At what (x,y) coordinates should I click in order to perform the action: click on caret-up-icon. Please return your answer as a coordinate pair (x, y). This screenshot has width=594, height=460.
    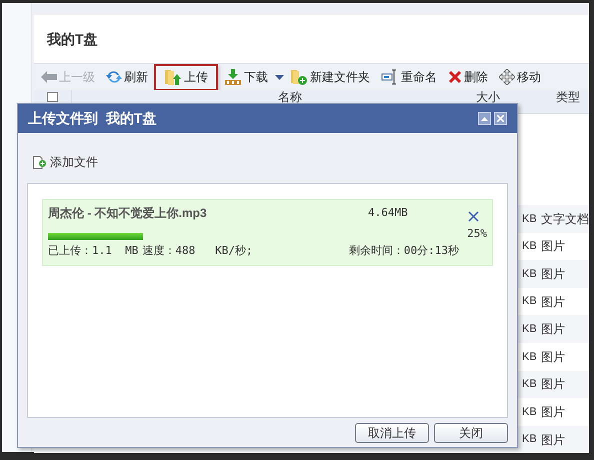
    Looking at the image, I should click on (484, 118).